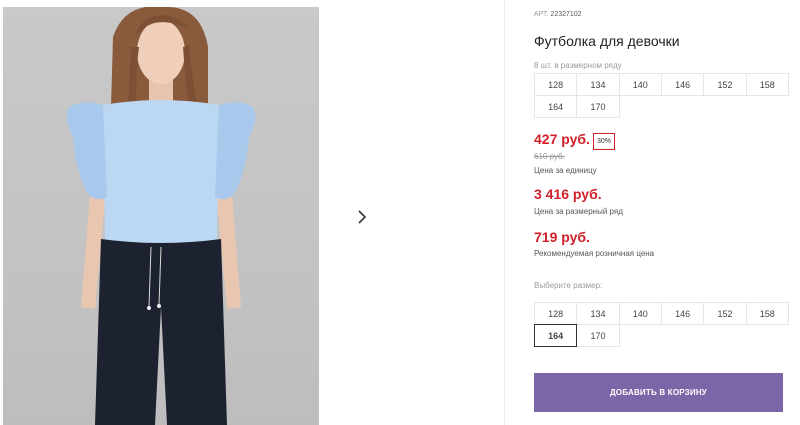 The image size is (800, 425). Describe the element at coordinates (767, 313) in the screenshot. I see `size-option: 158` at that location.